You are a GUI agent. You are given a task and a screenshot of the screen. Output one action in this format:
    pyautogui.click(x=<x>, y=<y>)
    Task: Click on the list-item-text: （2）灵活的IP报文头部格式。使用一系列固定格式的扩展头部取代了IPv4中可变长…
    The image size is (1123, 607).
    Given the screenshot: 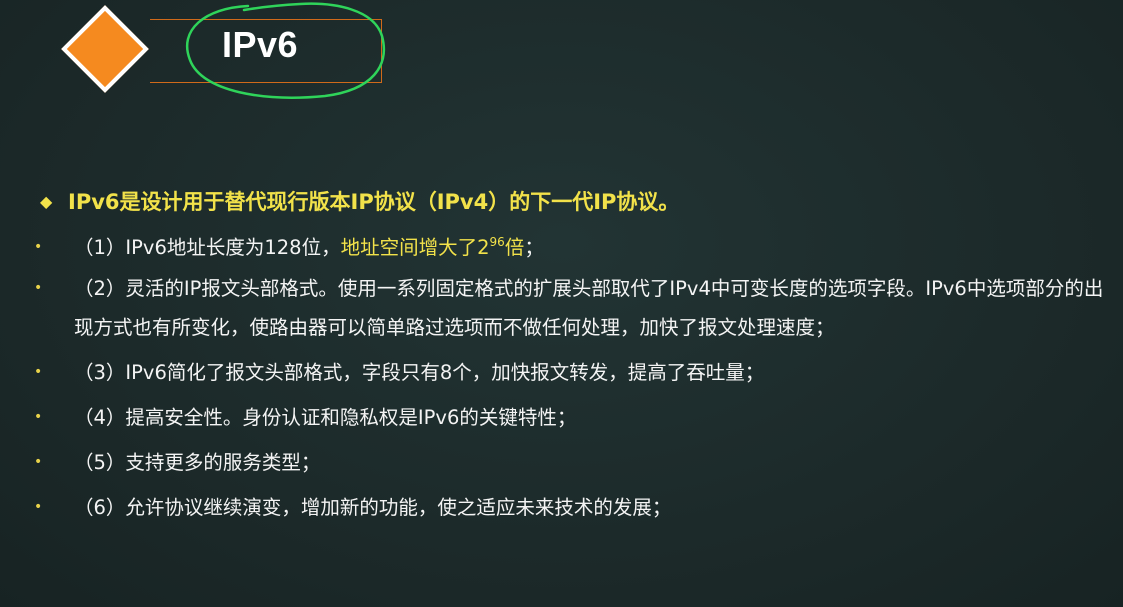 What is the action you would take?
    pyautogui.click(x=589, y=308)
    